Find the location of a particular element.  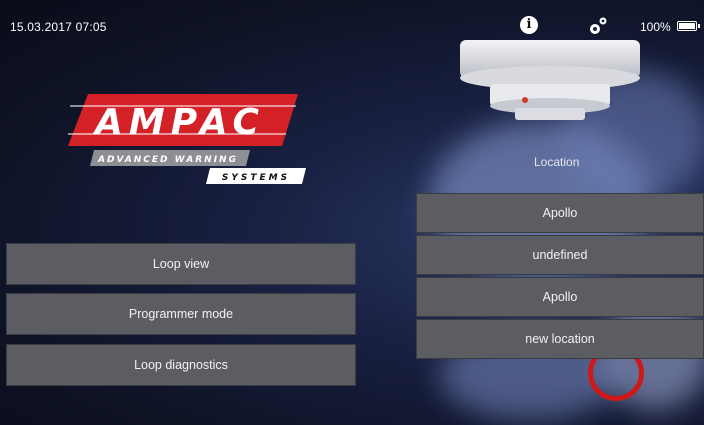

loop-diagnostics-button: Loop diagnostics is located at coordinates (181, 365).